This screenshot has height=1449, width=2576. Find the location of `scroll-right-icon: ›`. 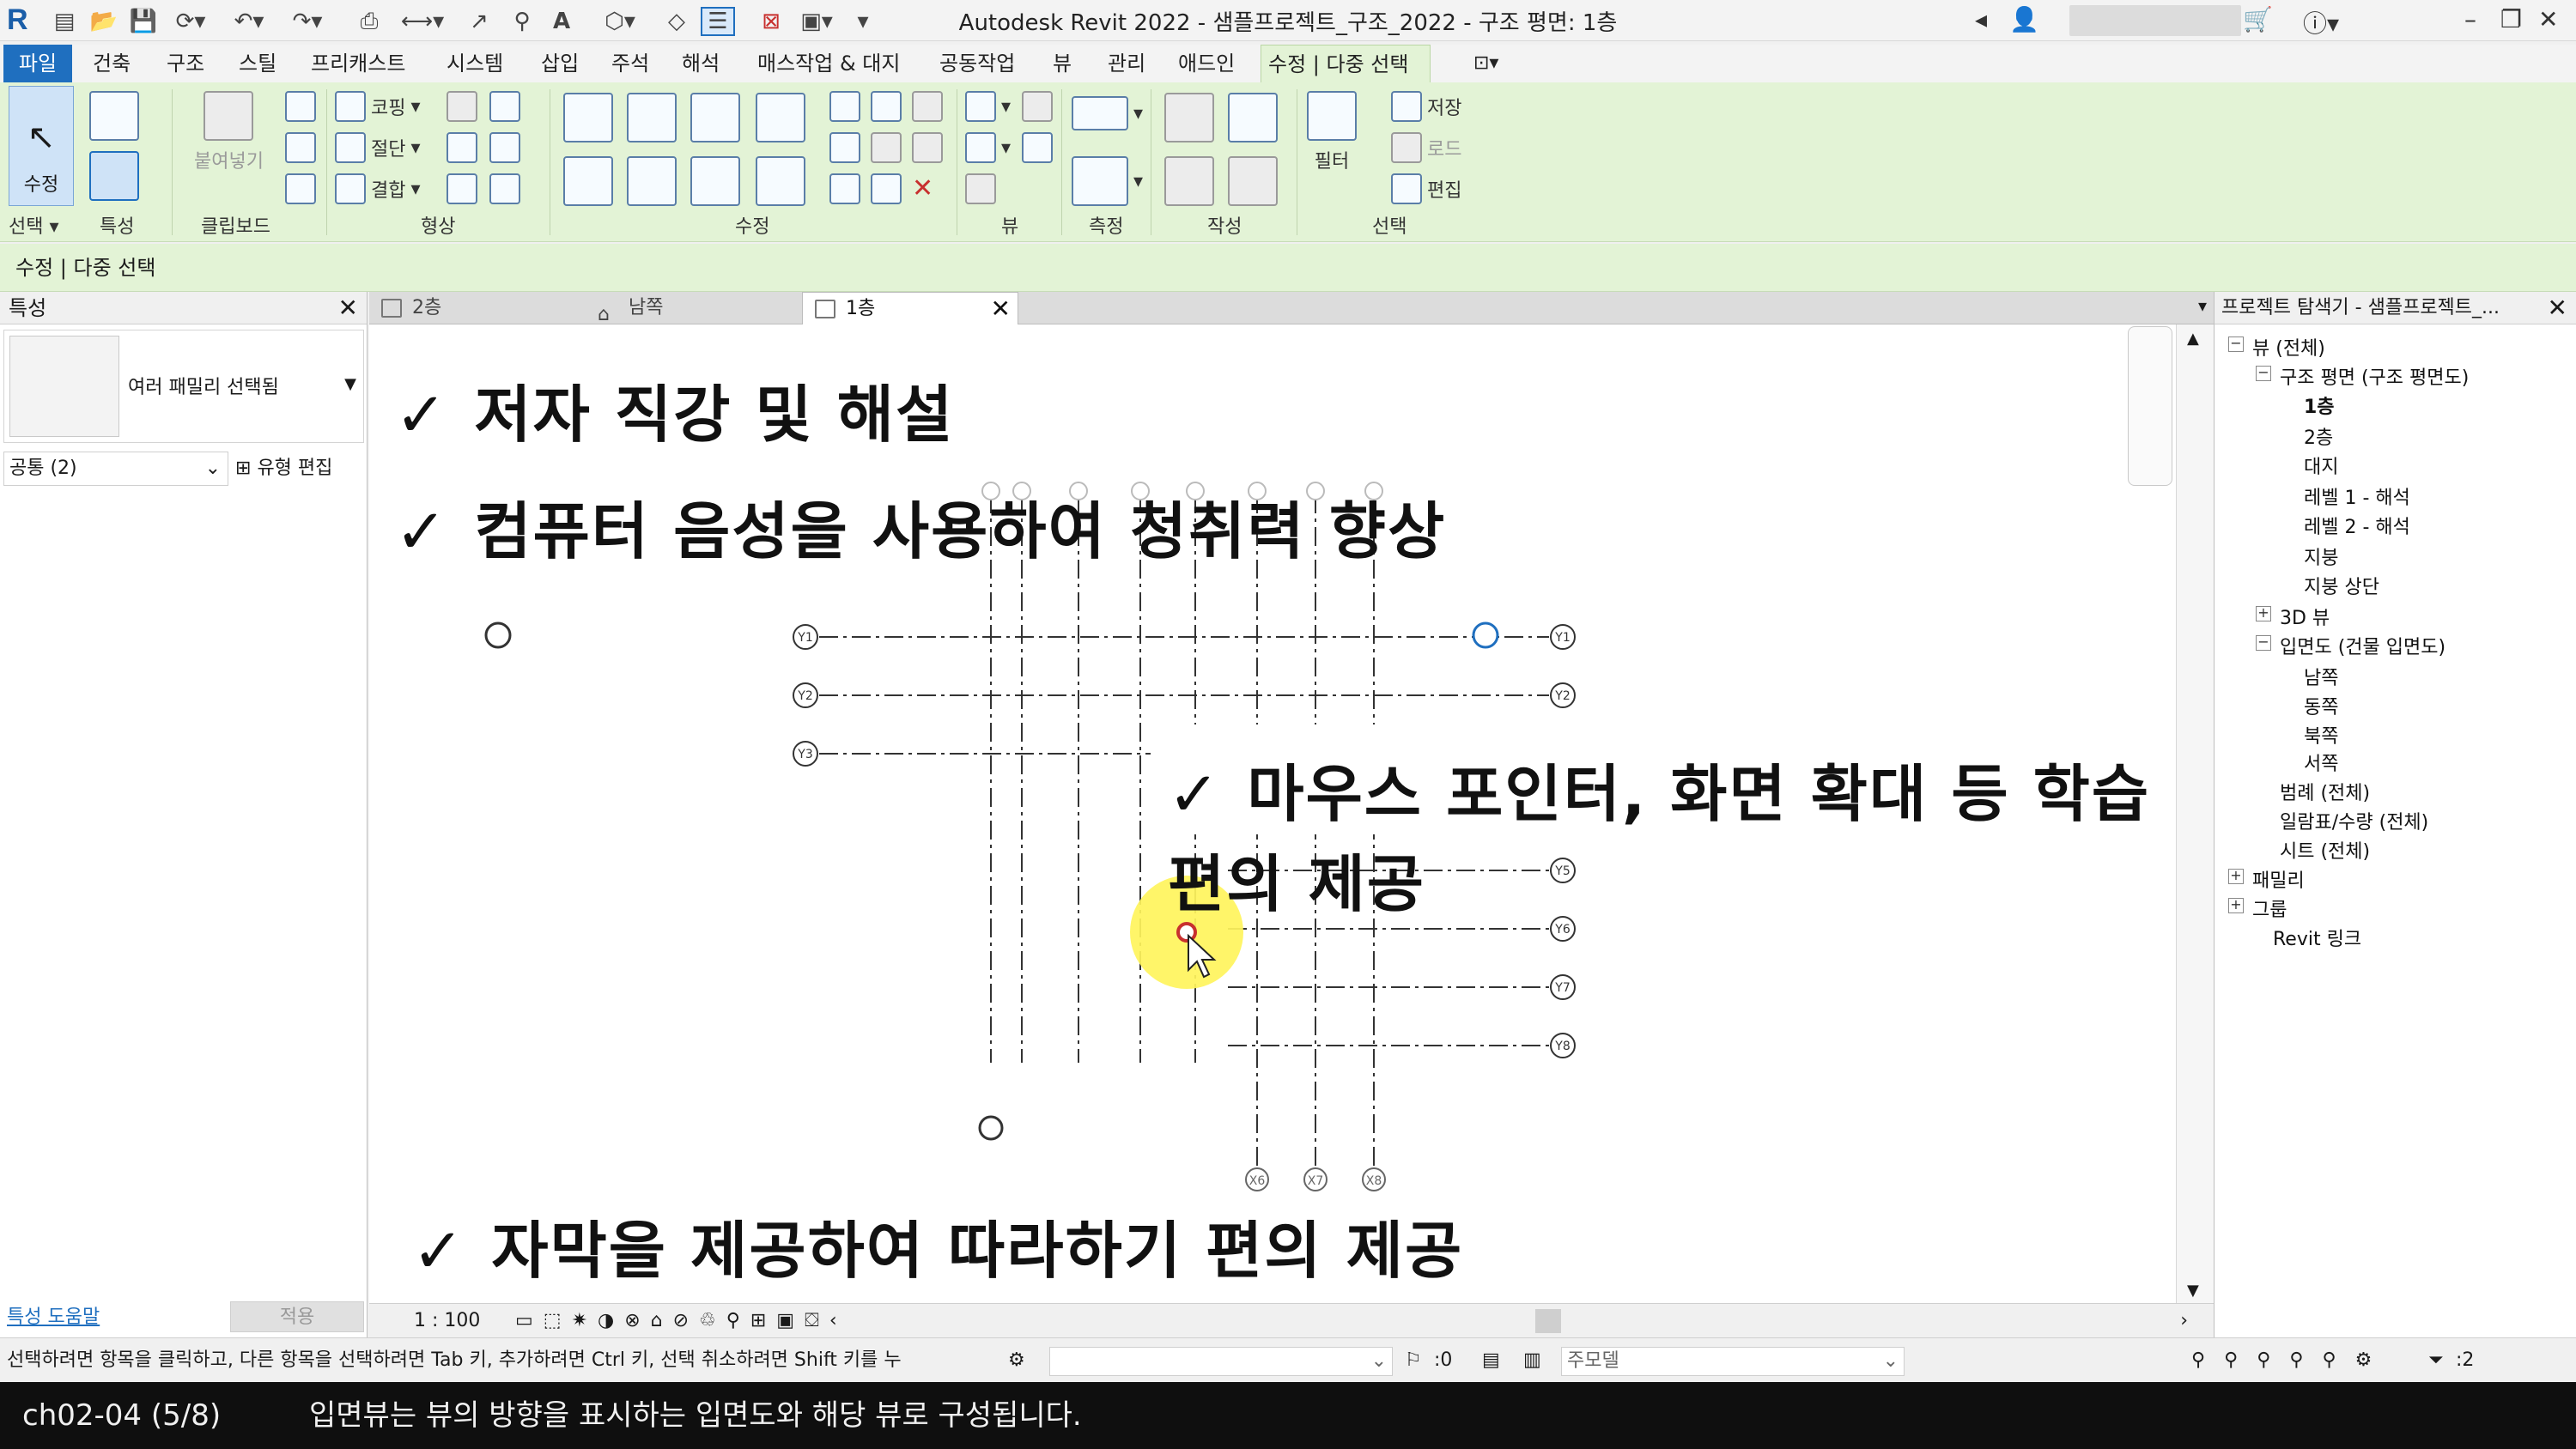

scroll-right-icon: › is located at coordinates (2184, 1321).